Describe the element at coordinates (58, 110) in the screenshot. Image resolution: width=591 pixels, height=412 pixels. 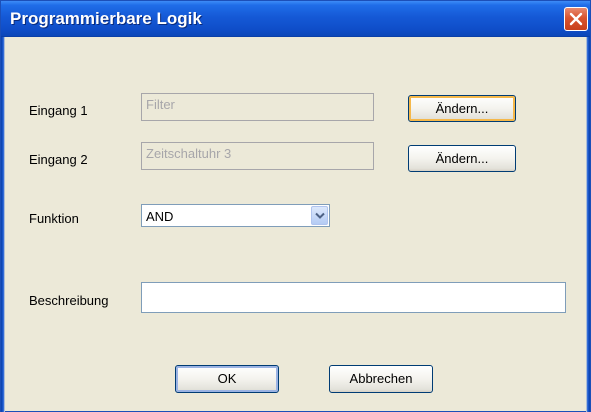
I see `input1-label: Eingang 1` at that location.